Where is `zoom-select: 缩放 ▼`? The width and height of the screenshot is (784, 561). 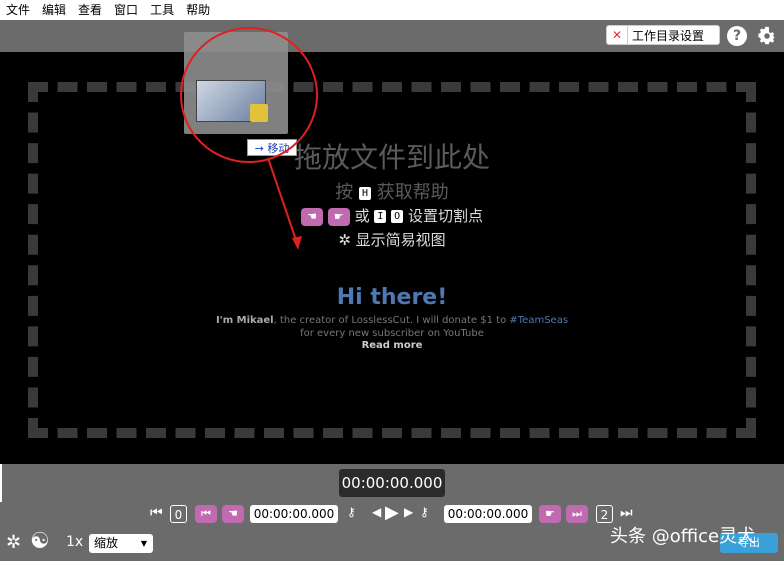
zoom-select: 缩放 ▼ is located at coordinates (121, 543).